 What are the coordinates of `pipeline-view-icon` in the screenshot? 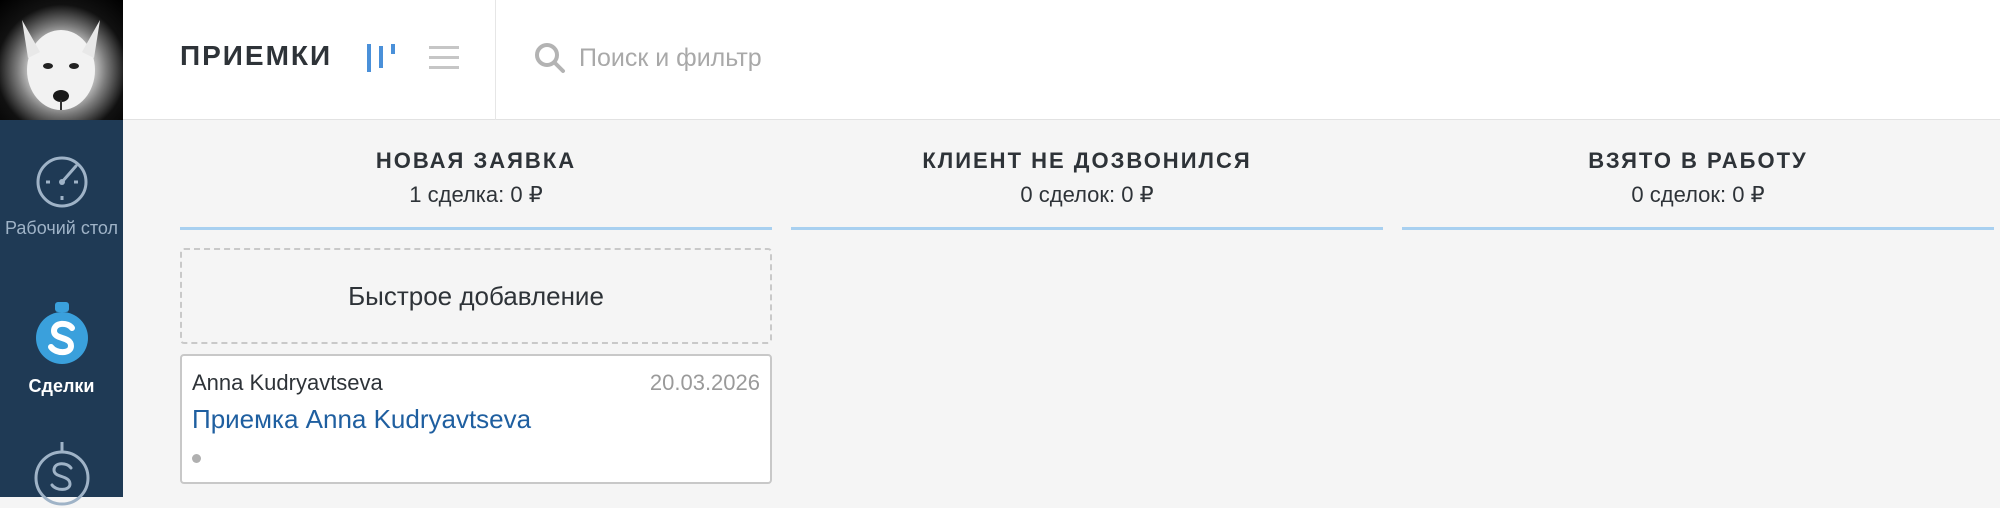 It's located at (381, 58).